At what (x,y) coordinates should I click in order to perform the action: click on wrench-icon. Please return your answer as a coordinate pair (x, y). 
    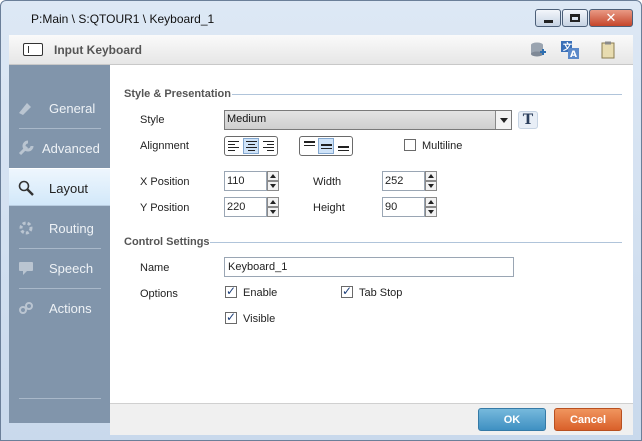
    Looking at the image, I should click on (26, 148).